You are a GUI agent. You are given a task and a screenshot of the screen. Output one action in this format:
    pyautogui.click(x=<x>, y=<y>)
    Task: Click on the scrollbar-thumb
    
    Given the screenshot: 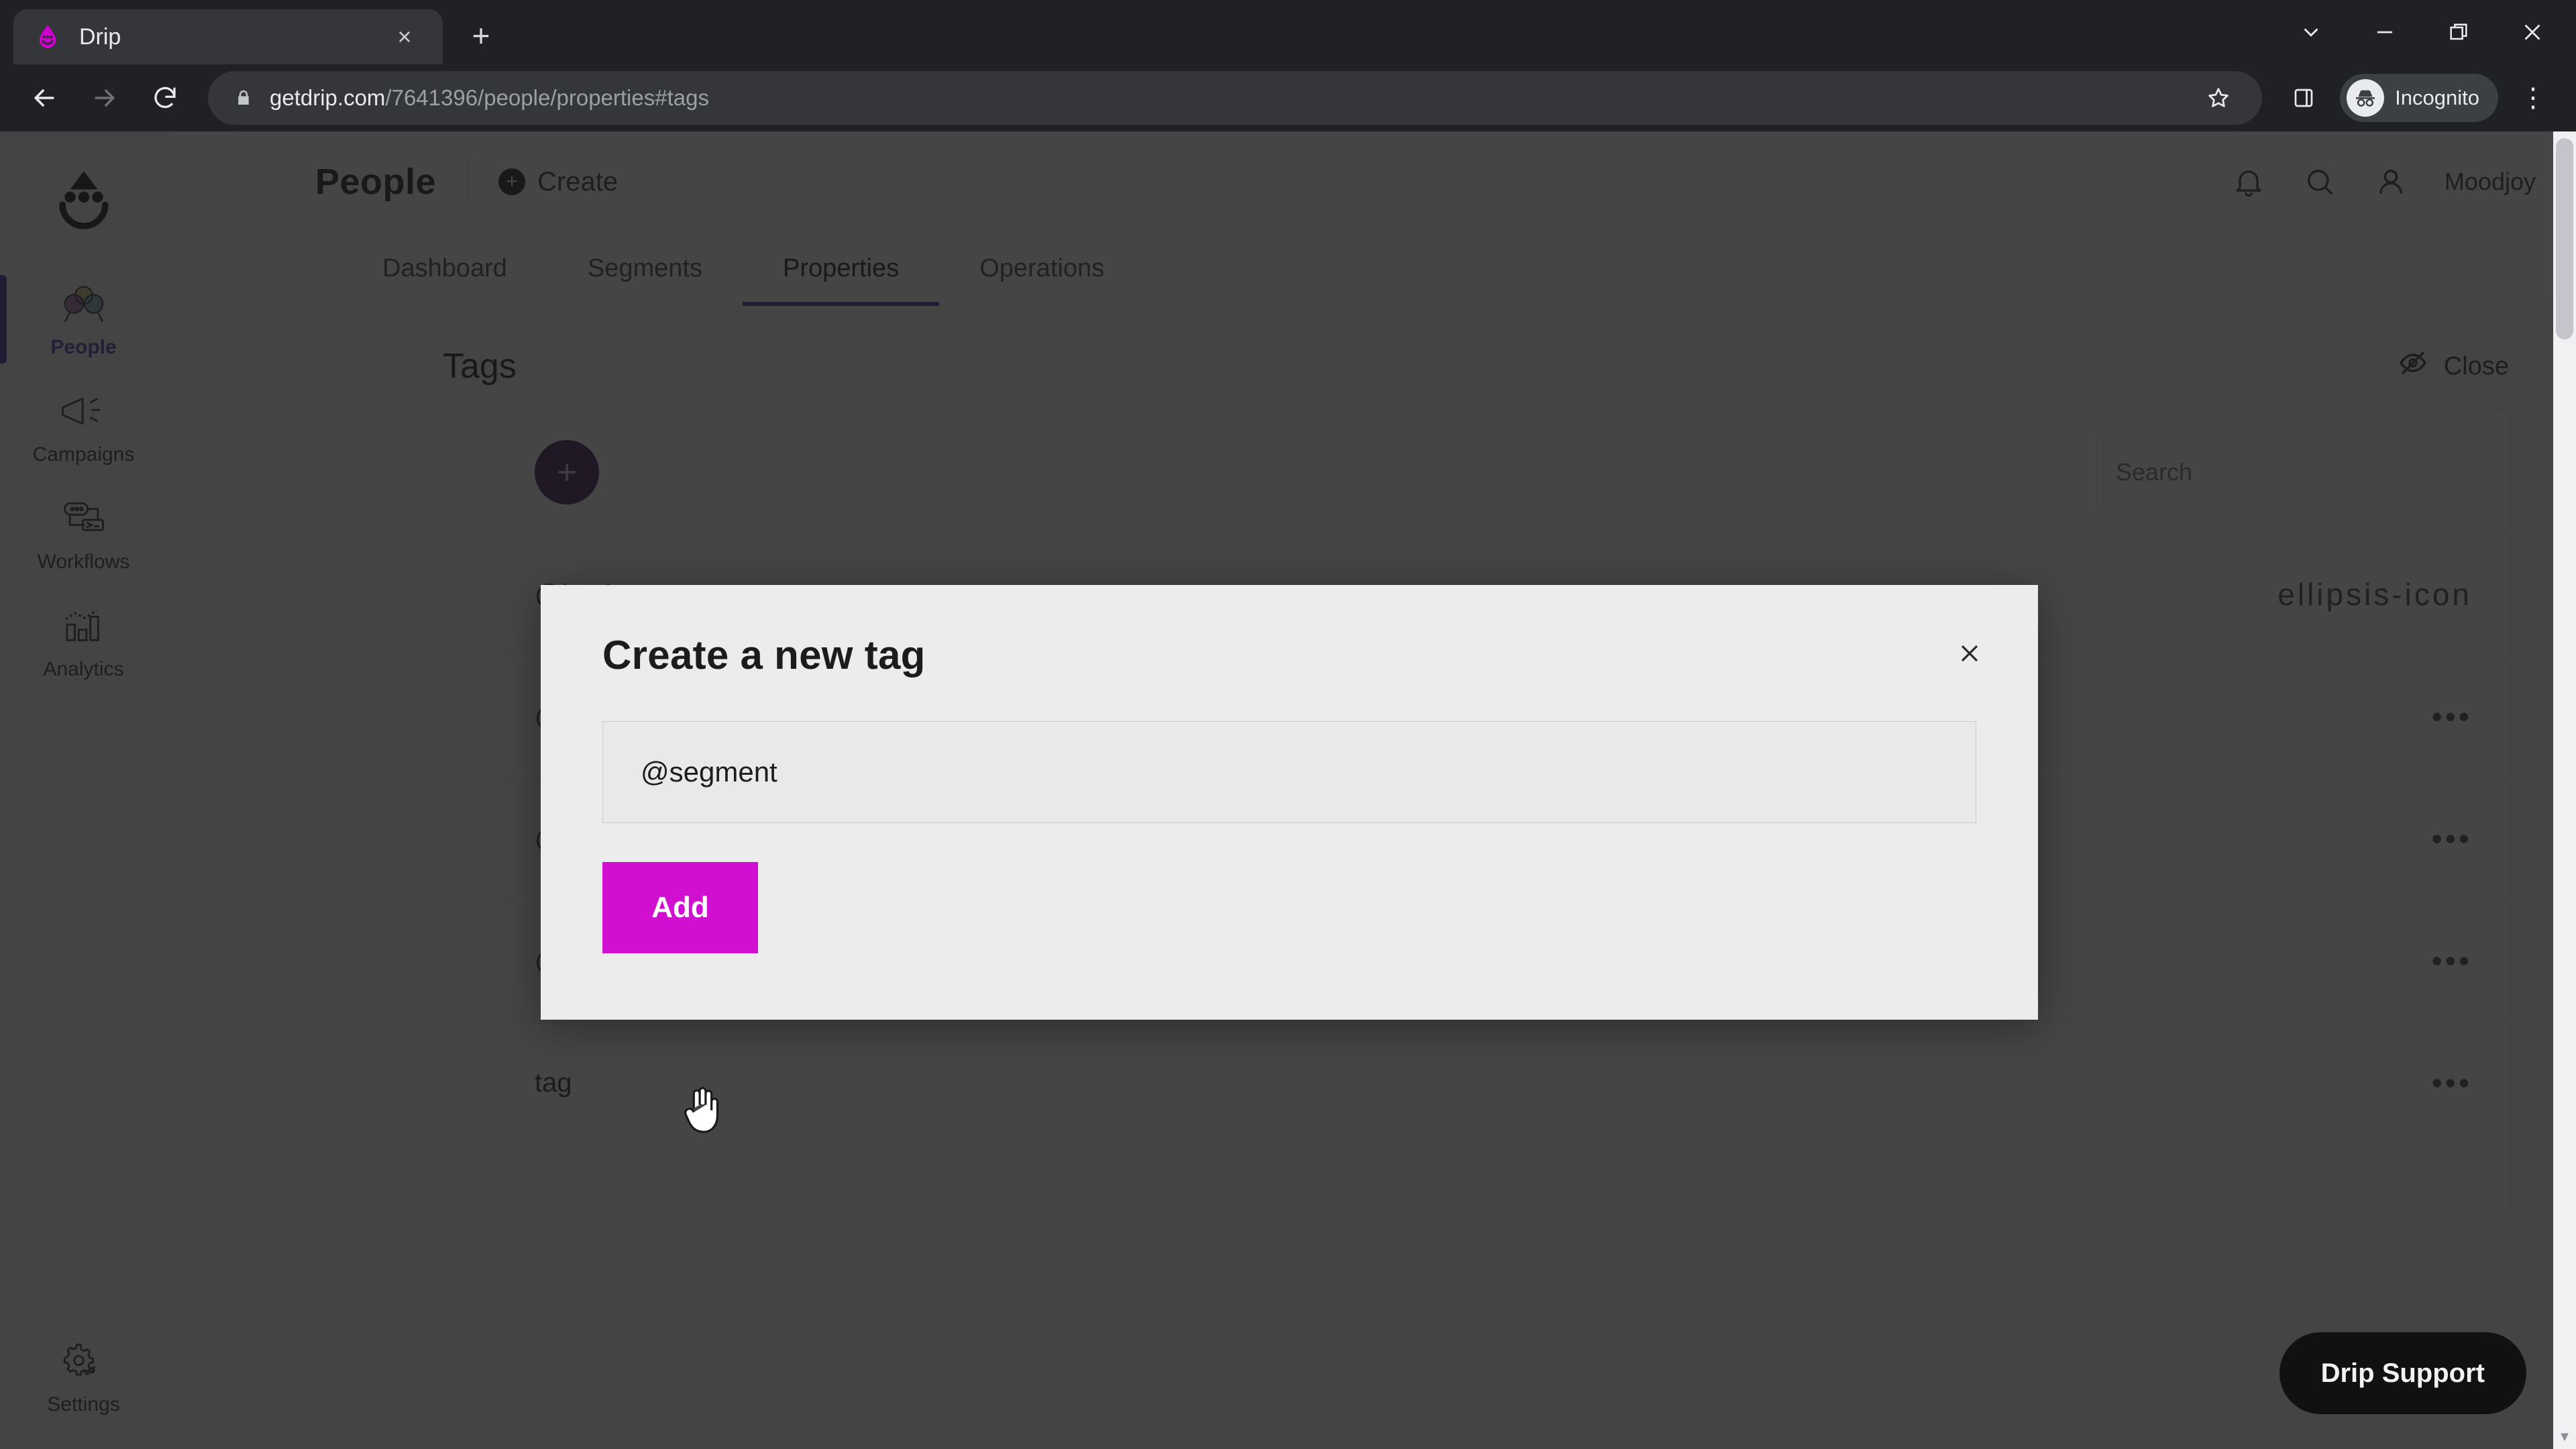 What is the action you would take?
    pyautogui.click(x=2564, y=238)
    